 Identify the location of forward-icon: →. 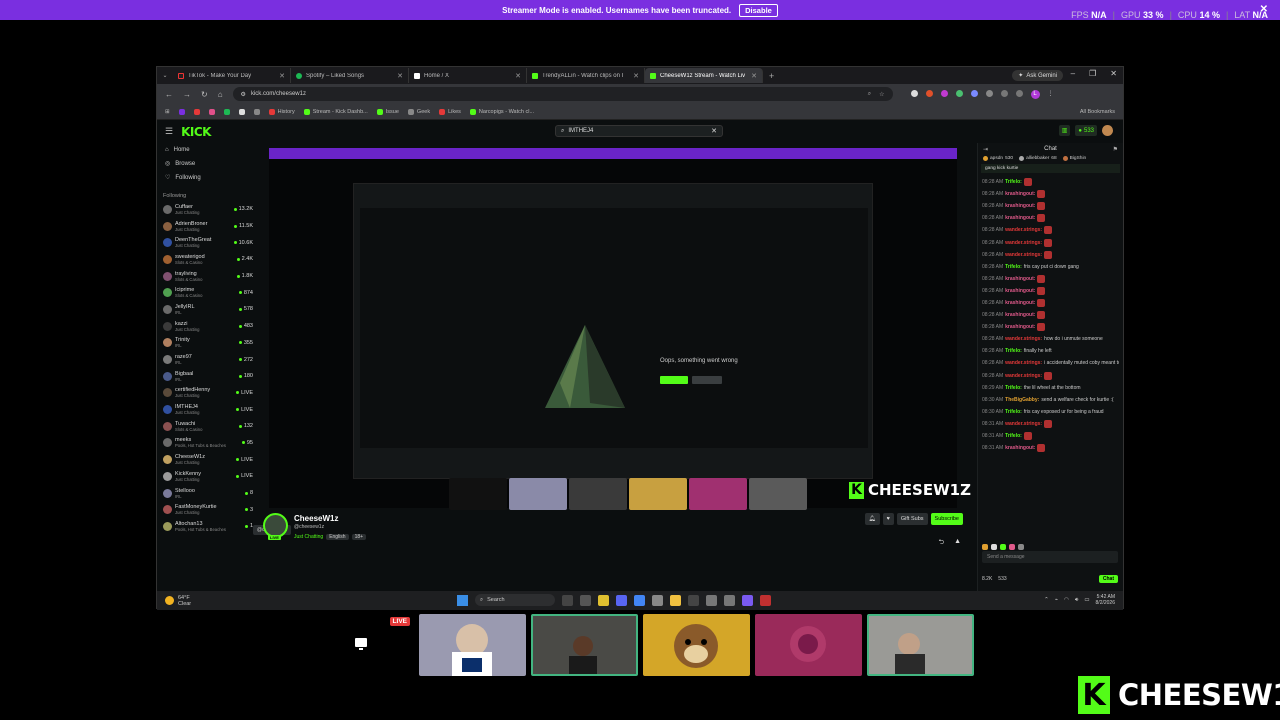
(187, 94).